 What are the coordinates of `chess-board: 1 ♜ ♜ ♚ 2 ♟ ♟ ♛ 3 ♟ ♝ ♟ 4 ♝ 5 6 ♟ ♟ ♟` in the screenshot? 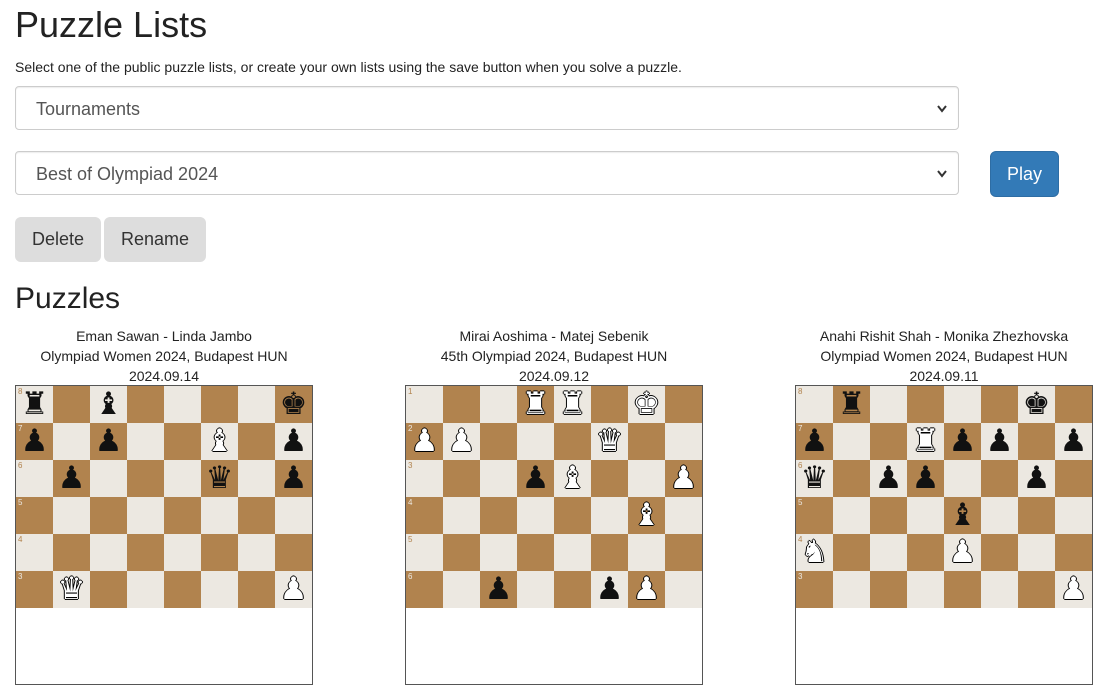 It's located at (554, 535).